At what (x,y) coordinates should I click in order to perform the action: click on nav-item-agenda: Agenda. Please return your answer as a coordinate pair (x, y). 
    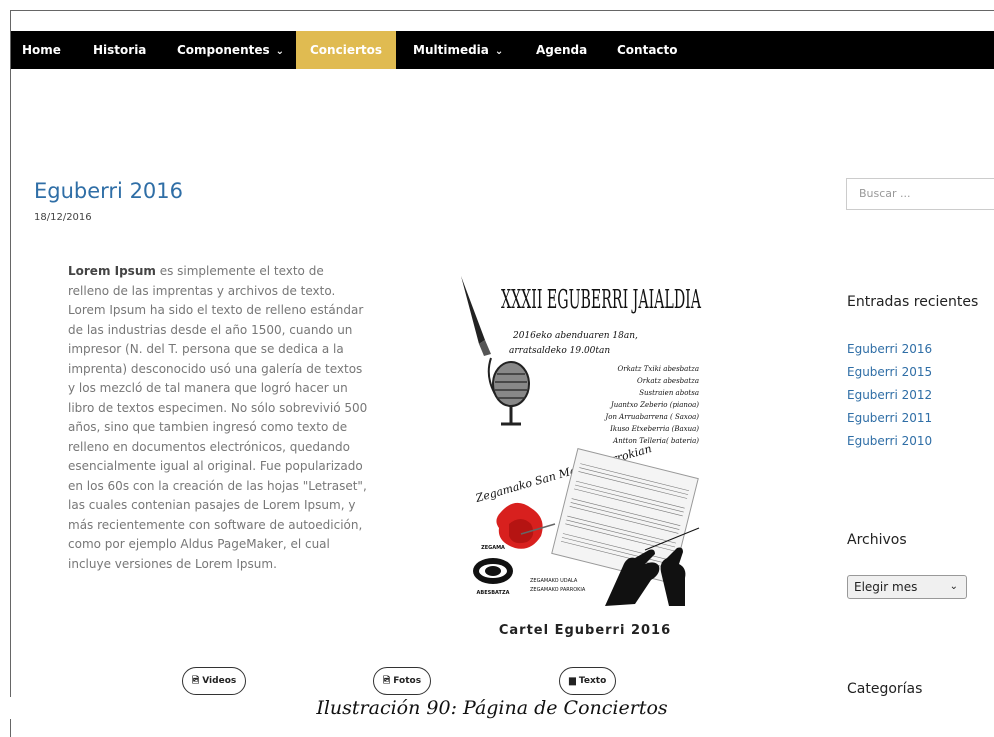
    Looking at the image, I should click on (561, 50).